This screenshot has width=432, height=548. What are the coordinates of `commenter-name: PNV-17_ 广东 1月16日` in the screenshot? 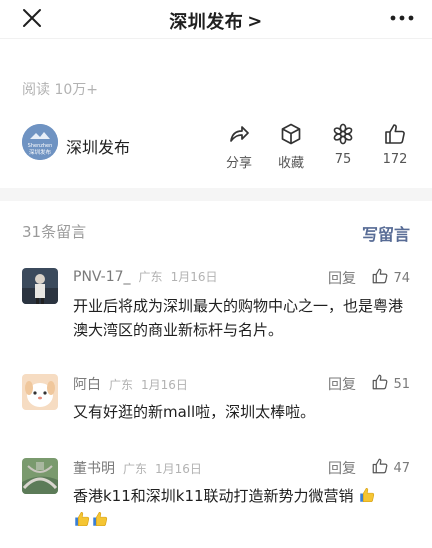 It's located at (145, 276).